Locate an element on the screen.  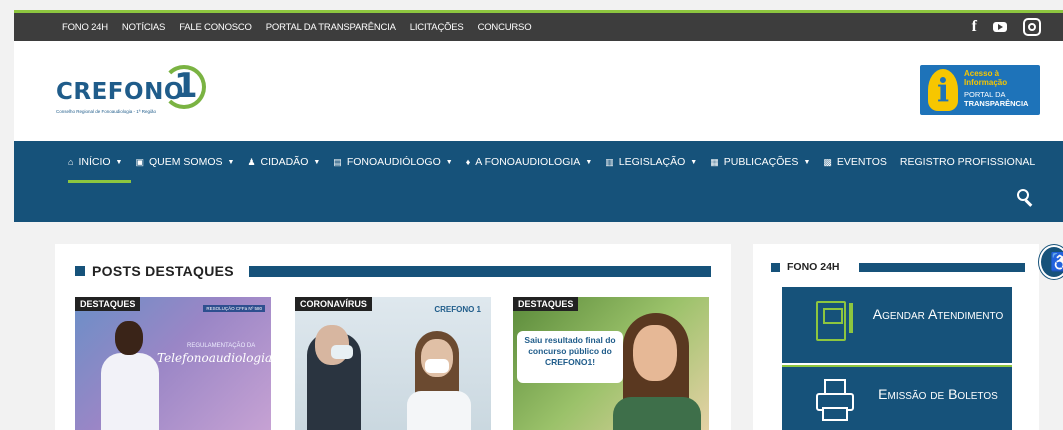
book-icon is located at coordinates (834, 321).